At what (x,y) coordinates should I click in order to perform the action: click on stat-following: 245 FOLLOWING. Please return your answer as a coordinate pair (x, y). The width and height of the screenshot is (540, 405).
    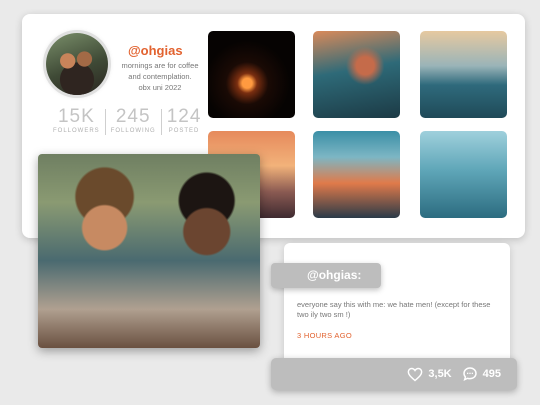
    Looking at the image, I should click on (133, 120).